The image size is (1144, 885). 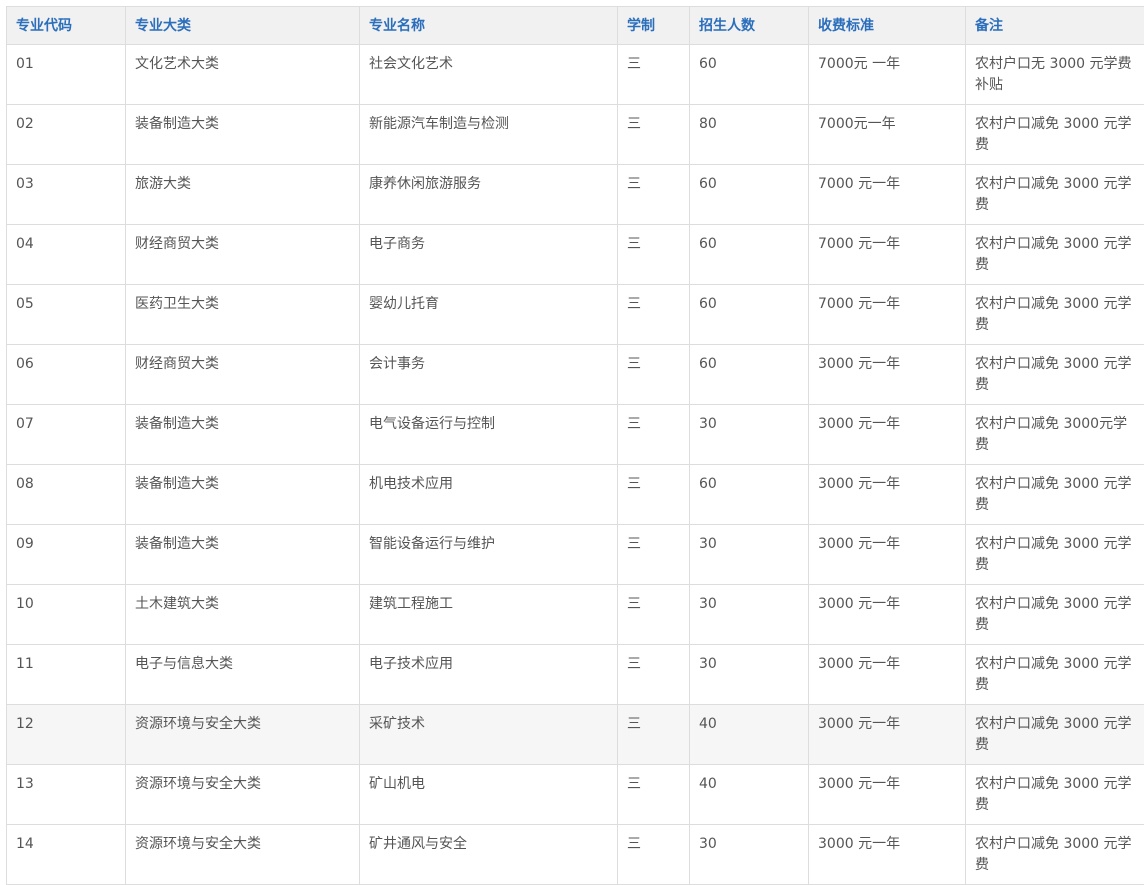 What do you see at coordinates (489, 795) in the screenshot?
I see `cell-major-name: 矿山机电` at bounding box center [489, 795].